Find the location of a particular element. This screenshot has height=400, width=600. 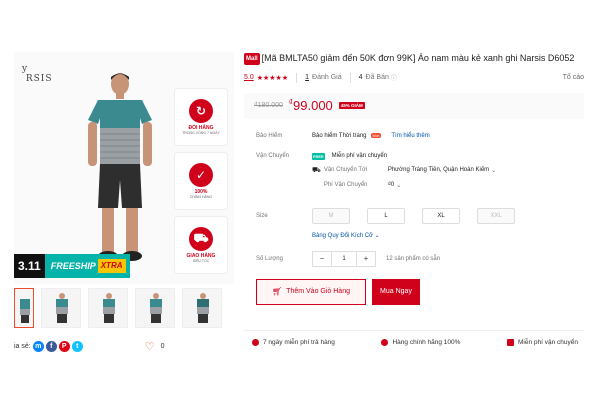

quantity-stepper: − 1 + is located at coordinates (344, 258).